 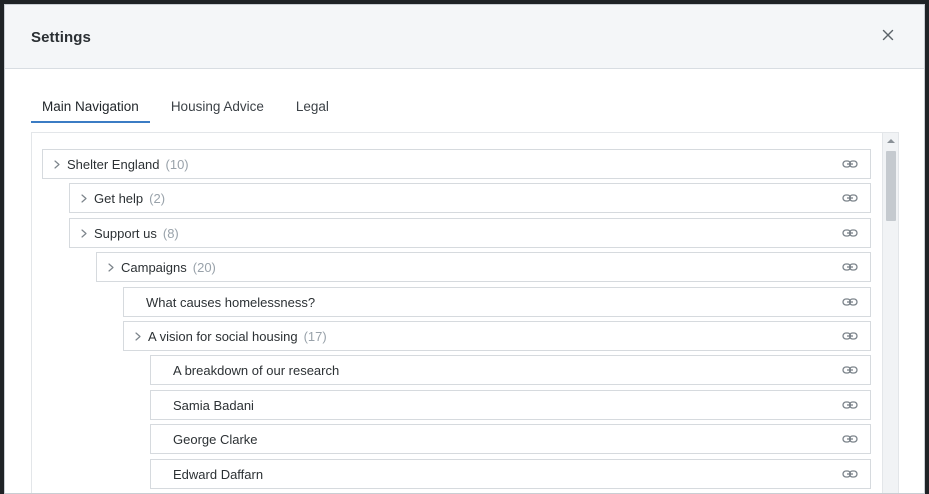 I want to click on scroll-up-icon, so click(x=891, y=141).